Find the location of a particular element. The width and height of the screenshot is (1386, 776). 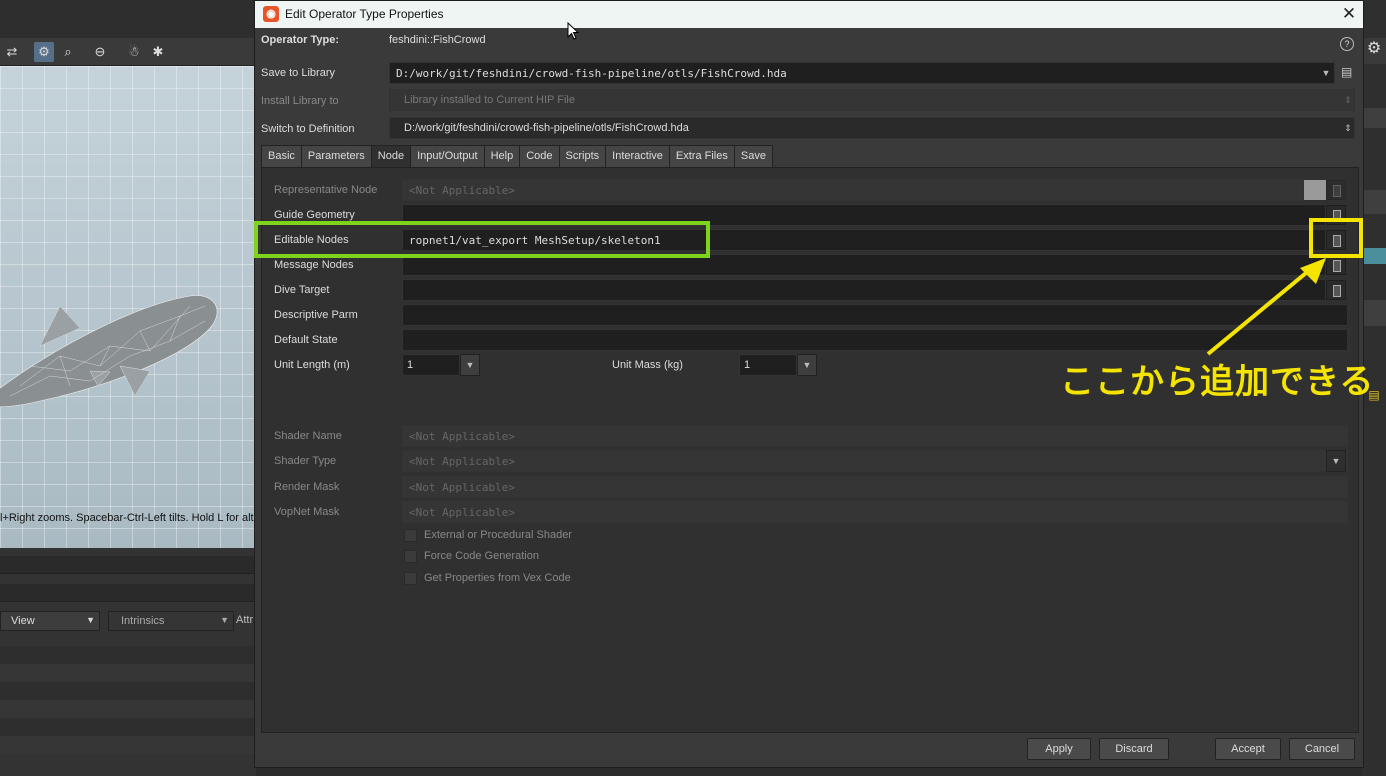

tab-input-output: Input/Output is located at coordinates (447, 156).